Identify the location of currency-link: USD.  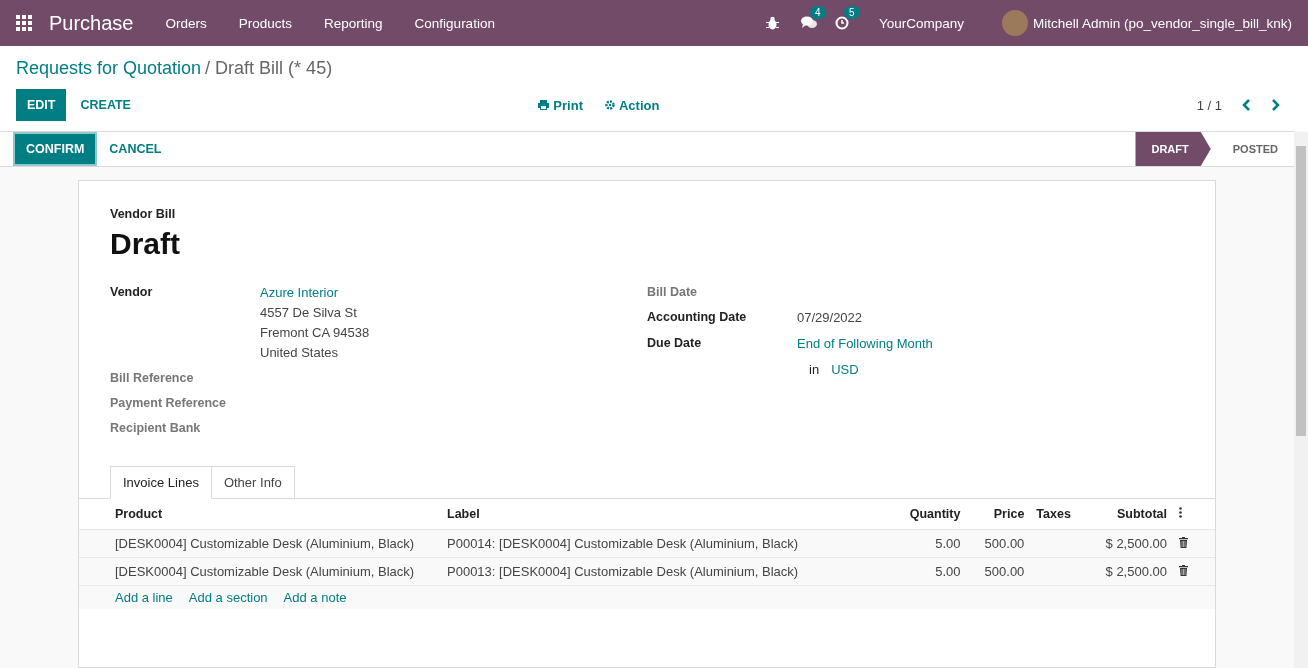
(845, 369).